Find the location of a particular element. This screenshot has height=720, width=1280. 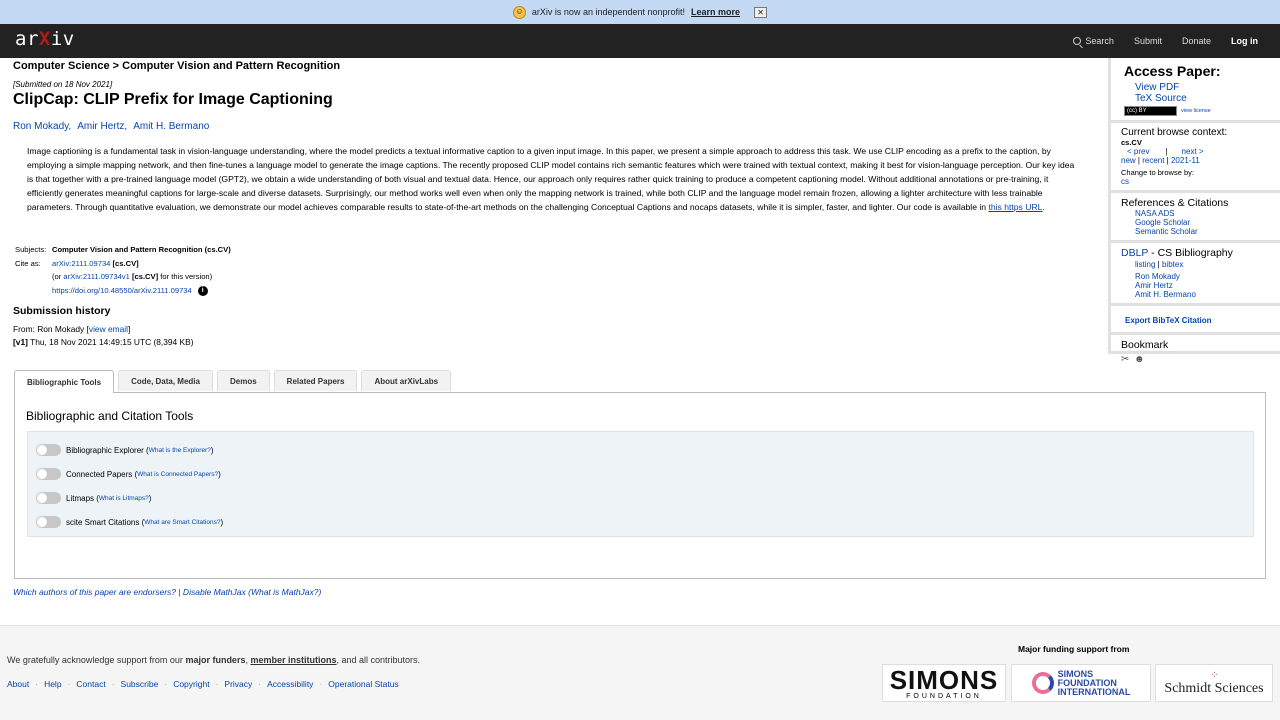

recent-link: recent is located at coordinates (1153, 160).